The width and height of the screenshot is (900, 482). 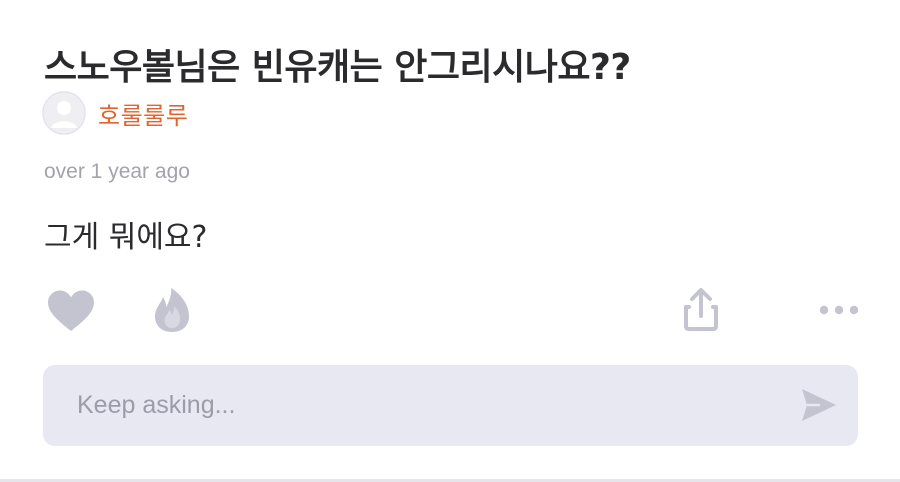 I want to click on more-dots-icon, so click(x=839, y=310).